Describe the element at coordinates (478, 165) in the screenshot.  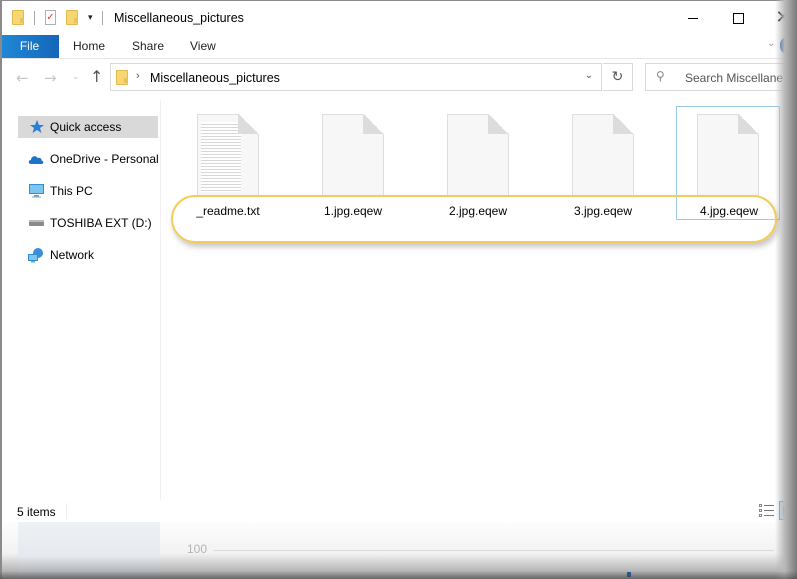
I see `file-item: 2.jpg.eqew` at that location.